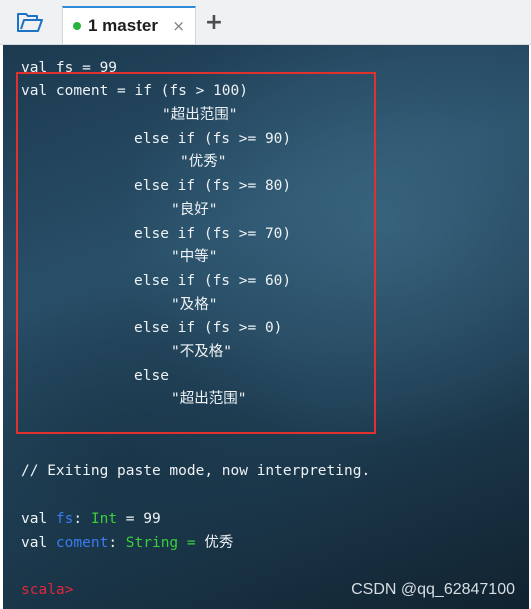 The image size is (531, 609). Describe the element at coordinates (208, 328) in the screenshot. I see `code-line: else if (fs >= 0)` at that location.